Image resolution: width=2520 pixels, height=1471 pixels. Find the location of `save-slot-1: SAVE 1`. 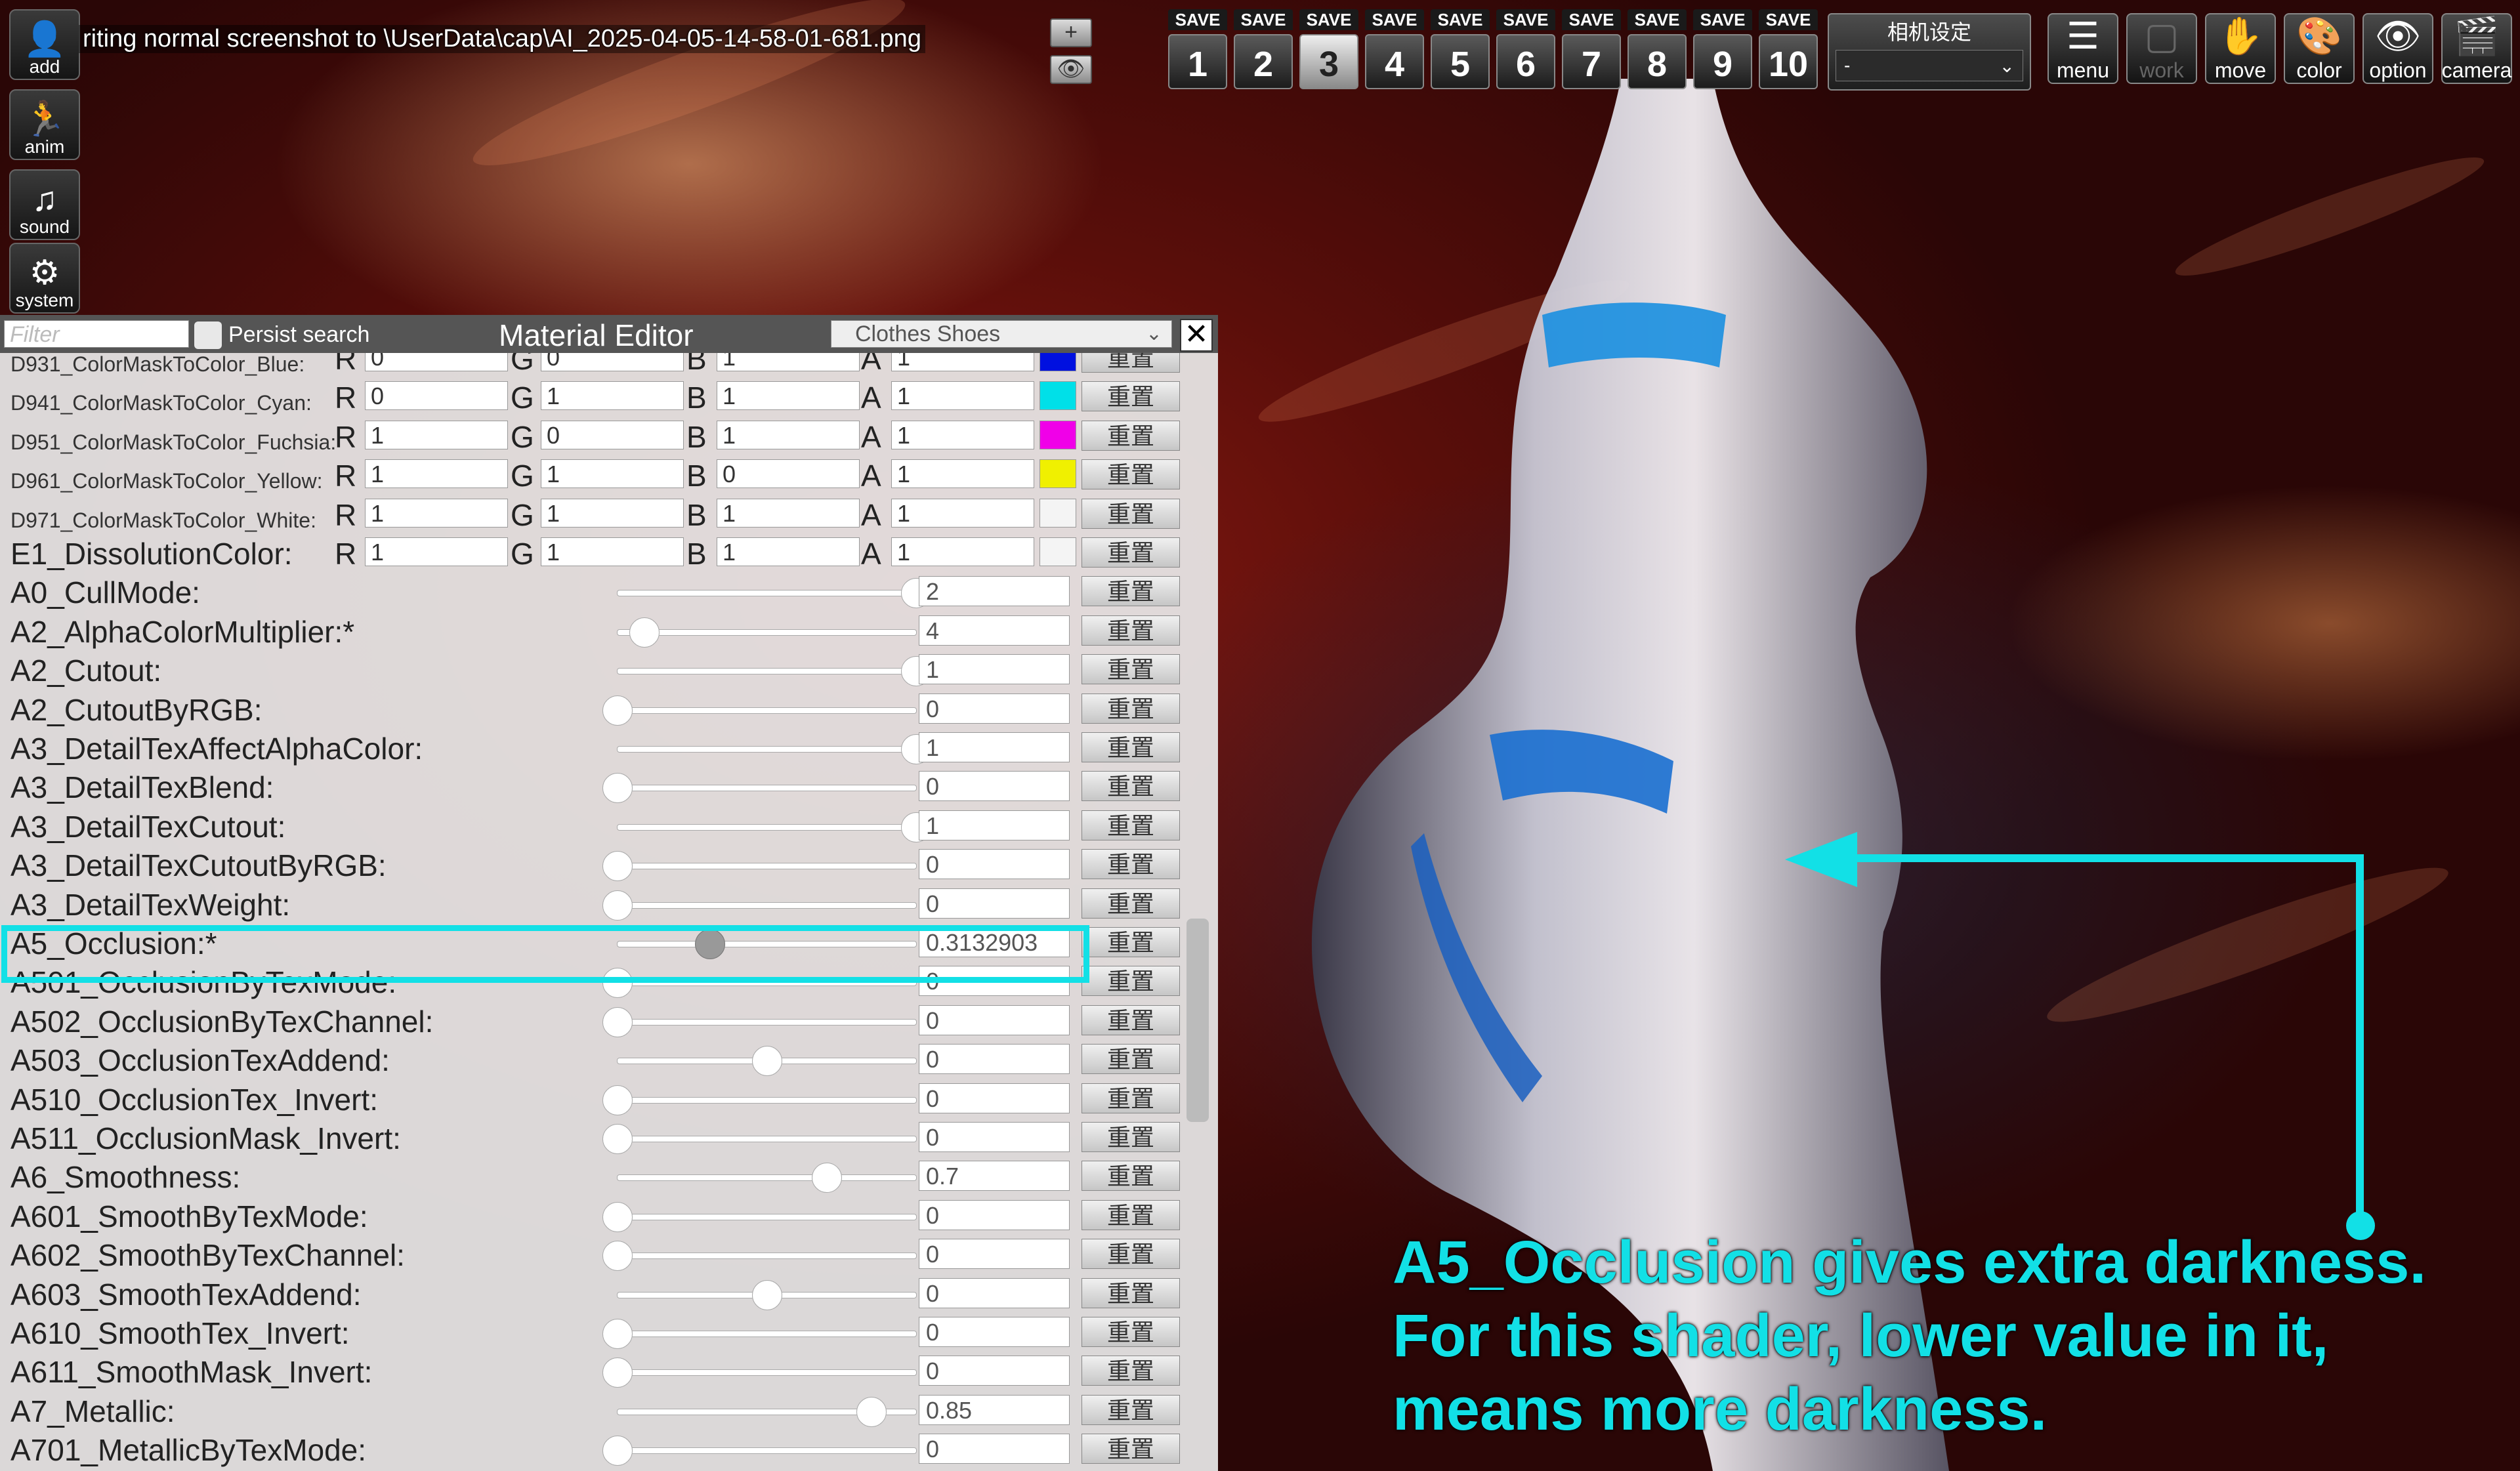

save-slot-1: SAVE 1 is located at coordinates (1197, 50).